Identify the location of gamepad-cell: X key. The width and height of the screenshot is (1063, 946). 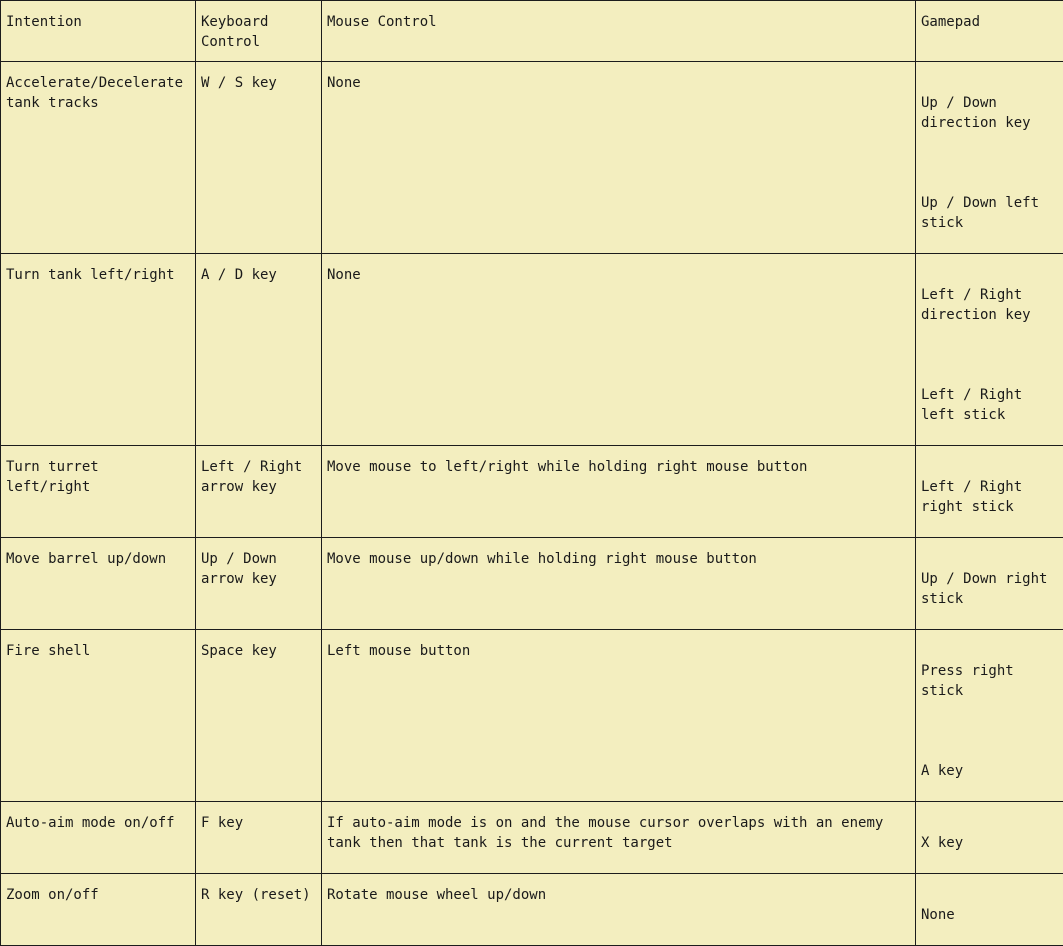
(989, 838).